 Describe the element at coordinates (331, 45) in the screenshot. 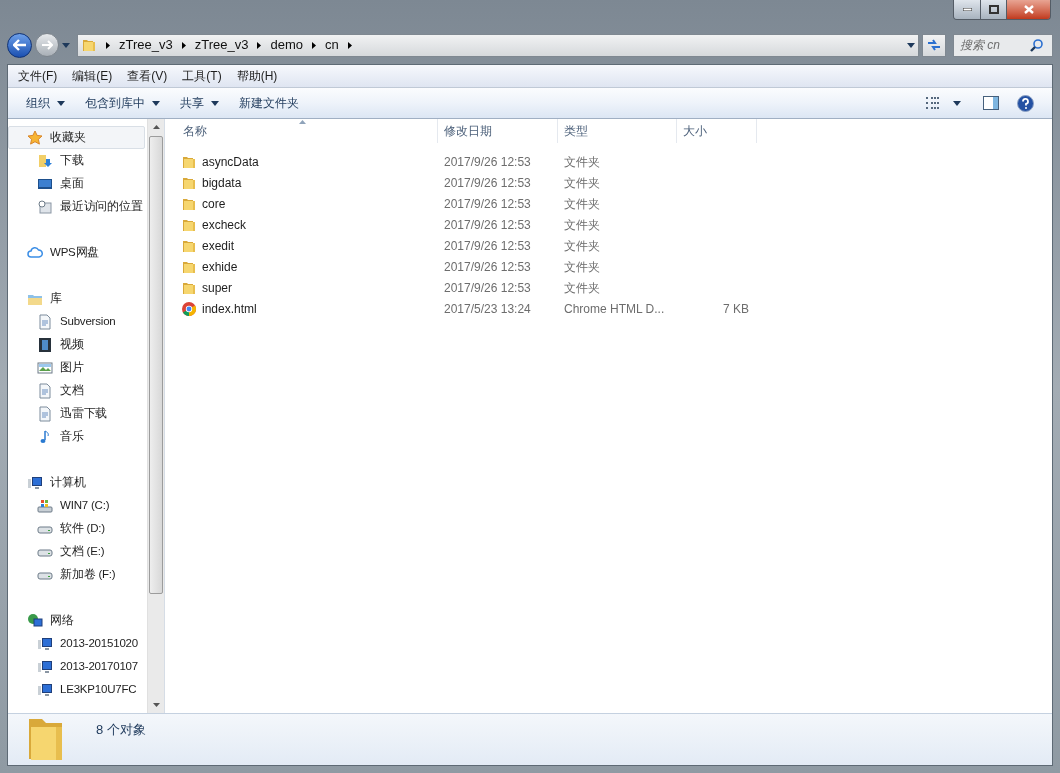

I see `breadcrumb: cn` at that location.